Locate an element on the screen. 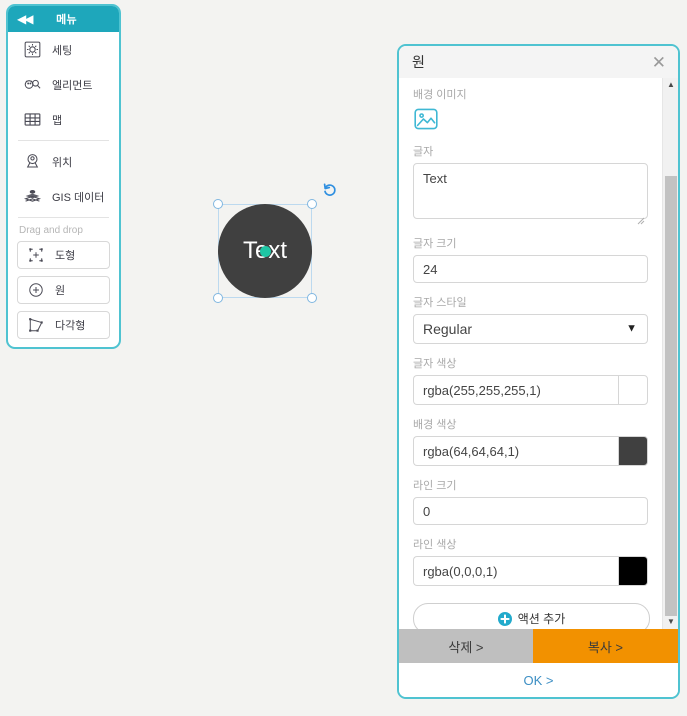 Image resolution: width=687 pixels, height=716 pixels. sidebar-item-label: 세팅 is located at coordinates (62, 50).